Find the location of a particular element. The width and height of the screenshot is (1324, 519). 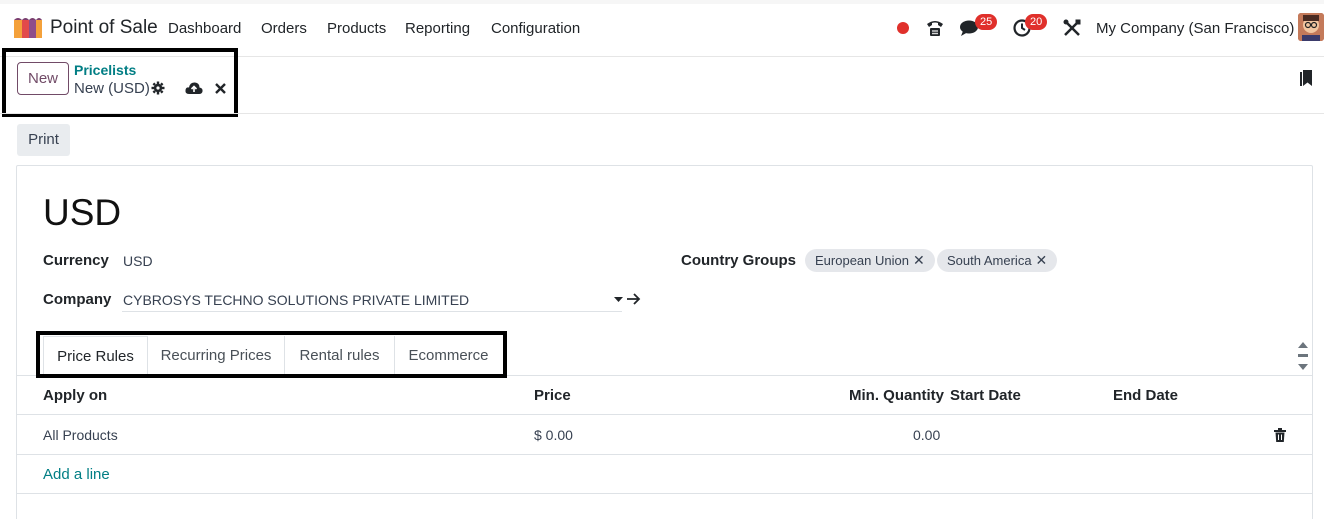

currency-field: USD is located at coordinates (138, 261).